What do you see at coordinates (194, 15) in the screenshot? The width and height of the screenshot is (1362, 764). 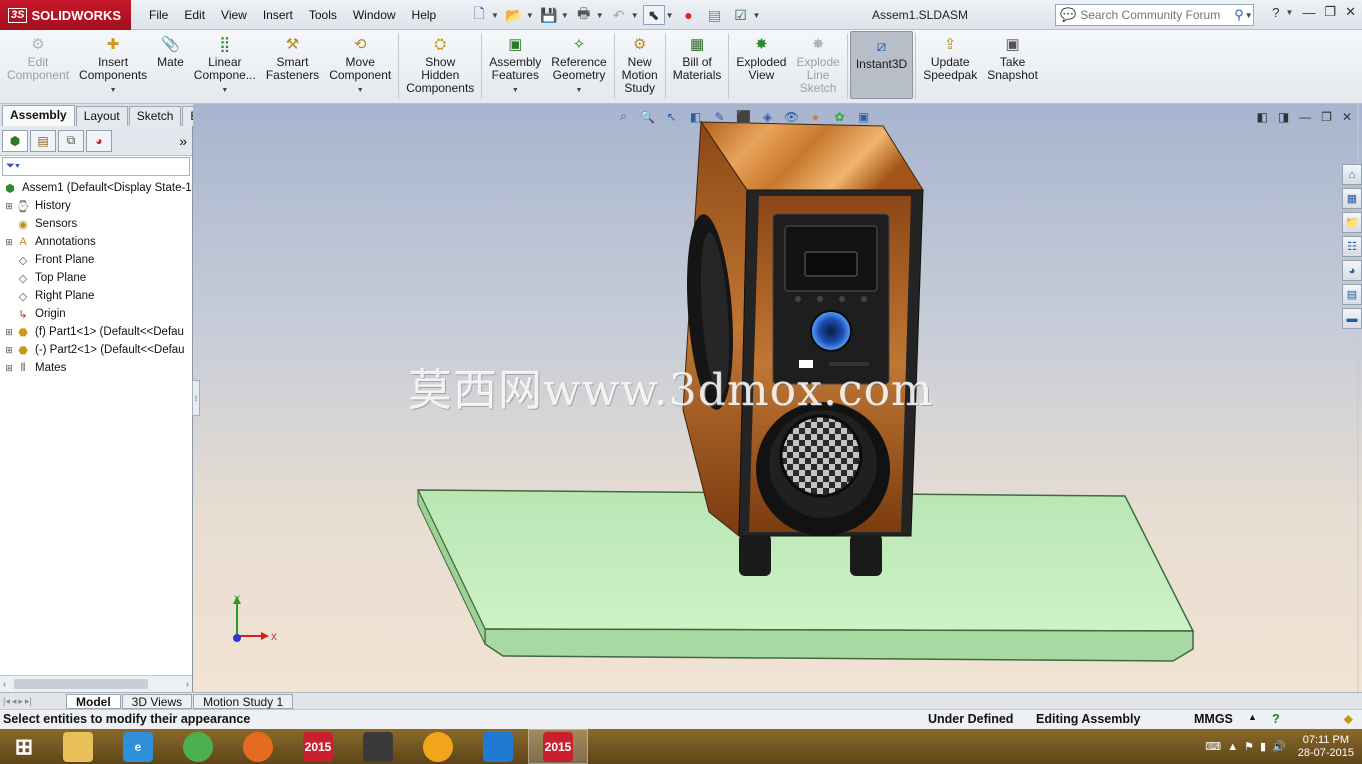 I see `menu-edit: Edit` at bounding box center [194, 15].